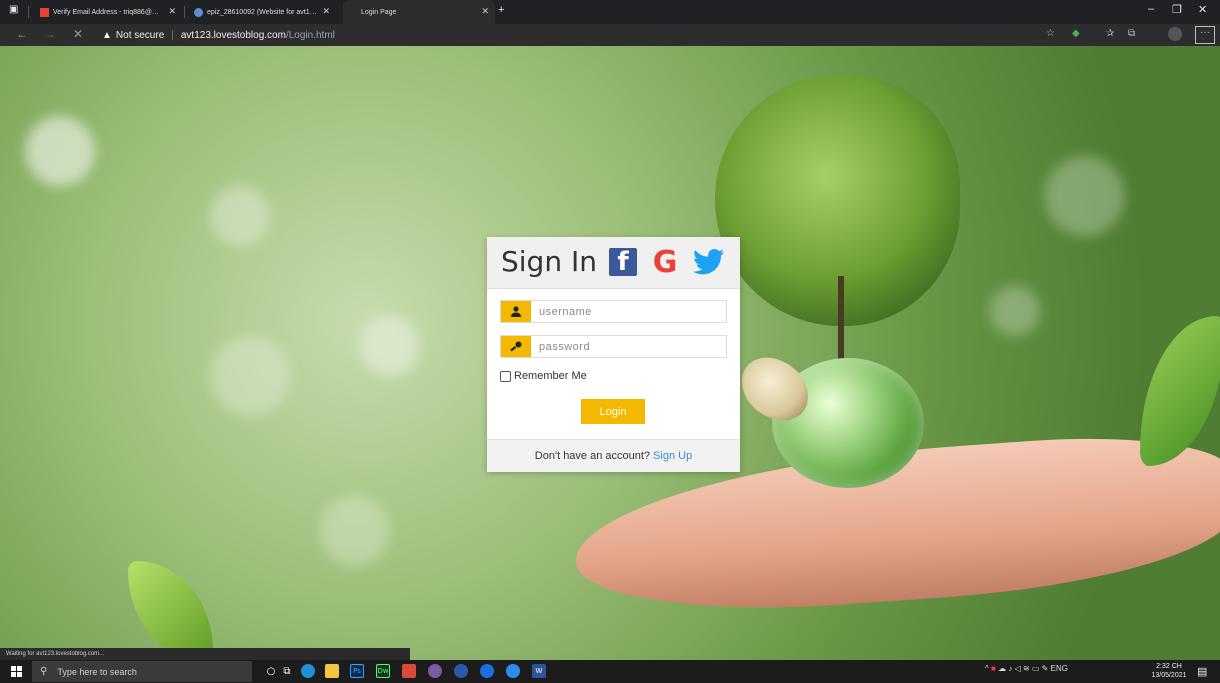 The image size is (1220, 683). I want to click on taskbar-search: ⚲ Type here to search, so click(142, 671).